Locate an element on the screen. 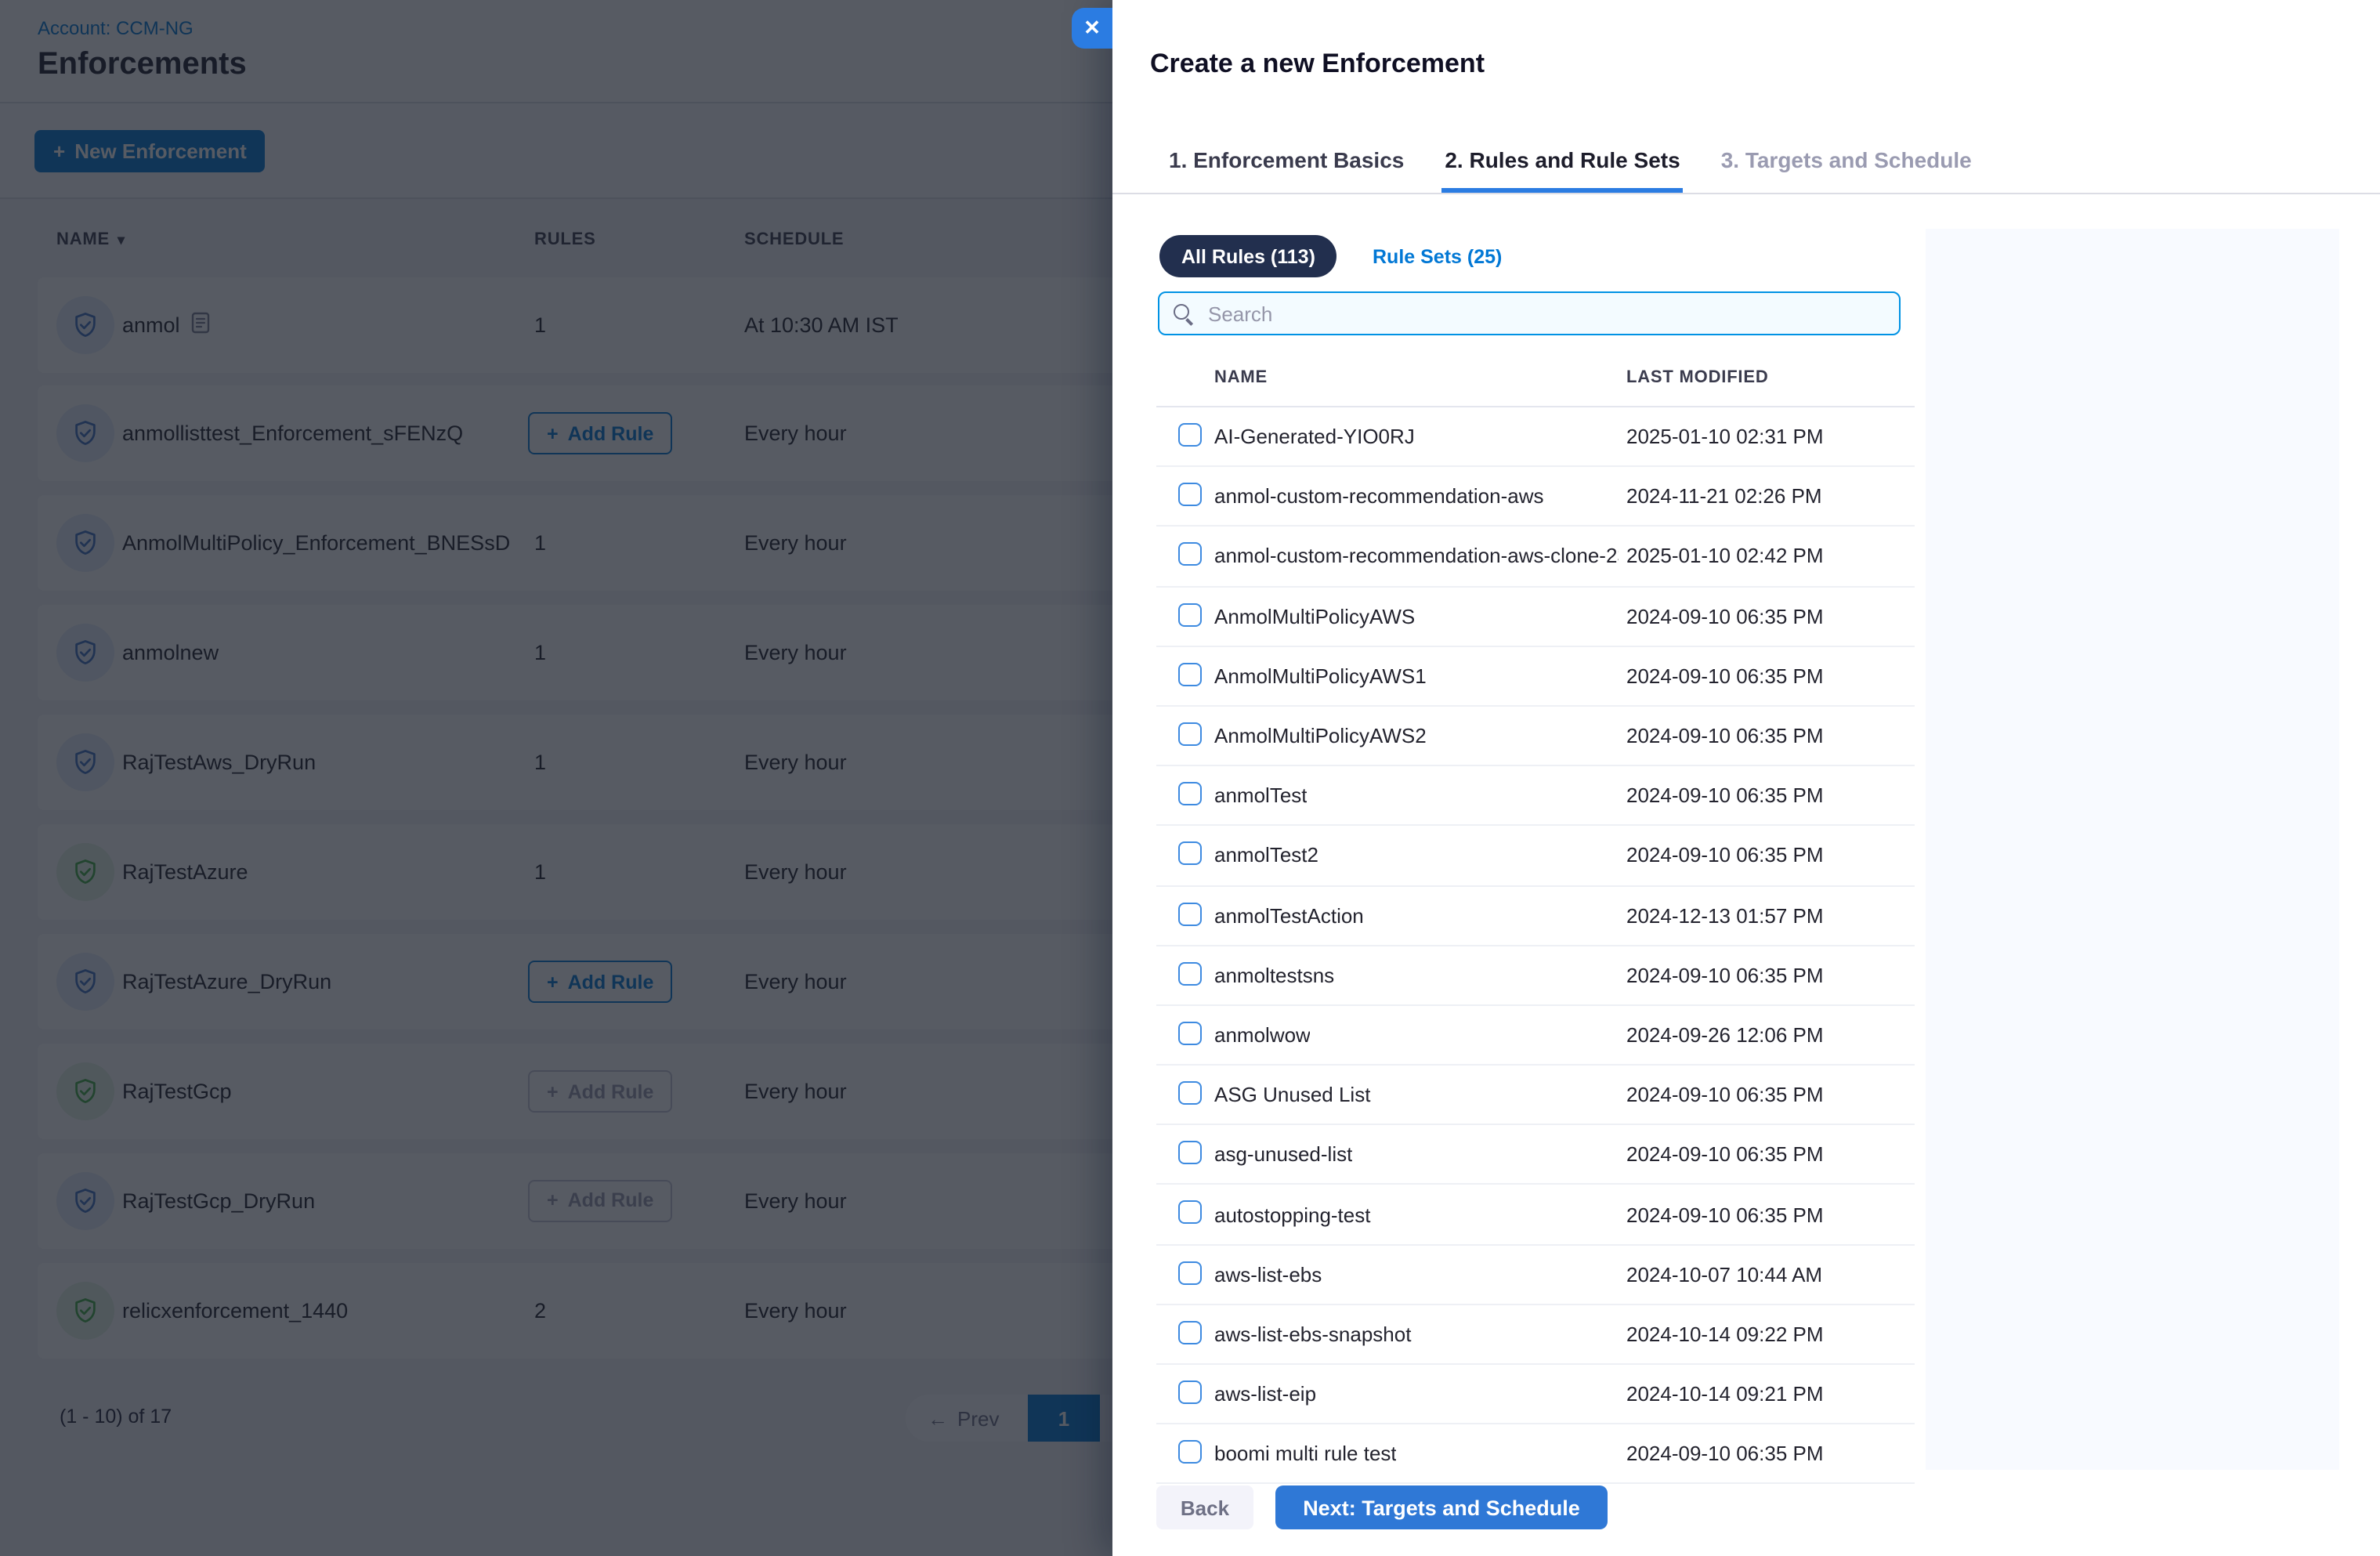  search-icon is located at coordinates (1184, 314).